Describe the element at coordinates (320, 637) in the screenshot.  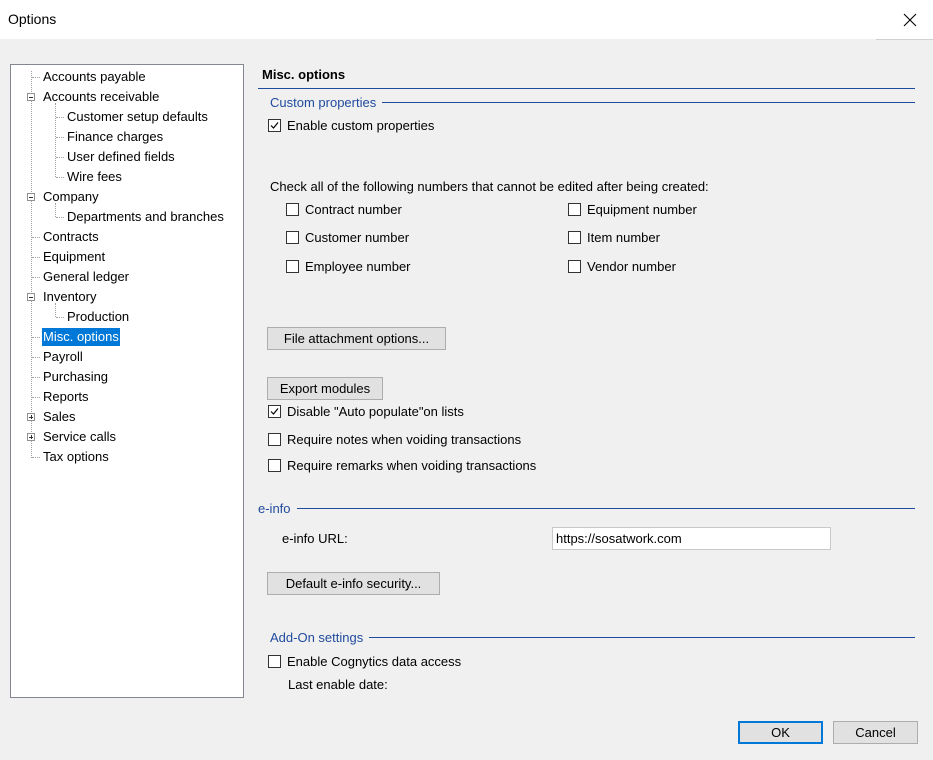
I see `addon-label: Add-On settings` at that location.